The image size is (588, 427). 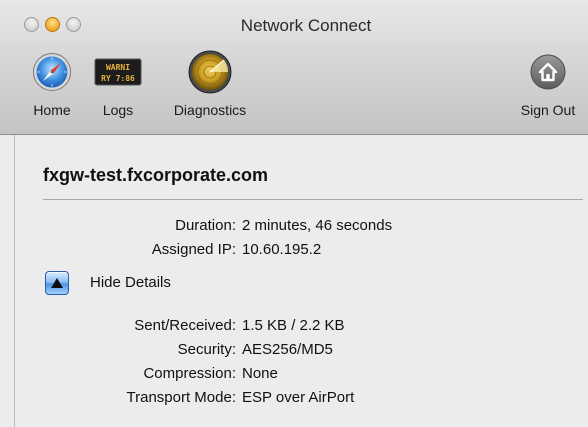 I want to click on toolbar-home-button: Home, so click(x=52, y=85).